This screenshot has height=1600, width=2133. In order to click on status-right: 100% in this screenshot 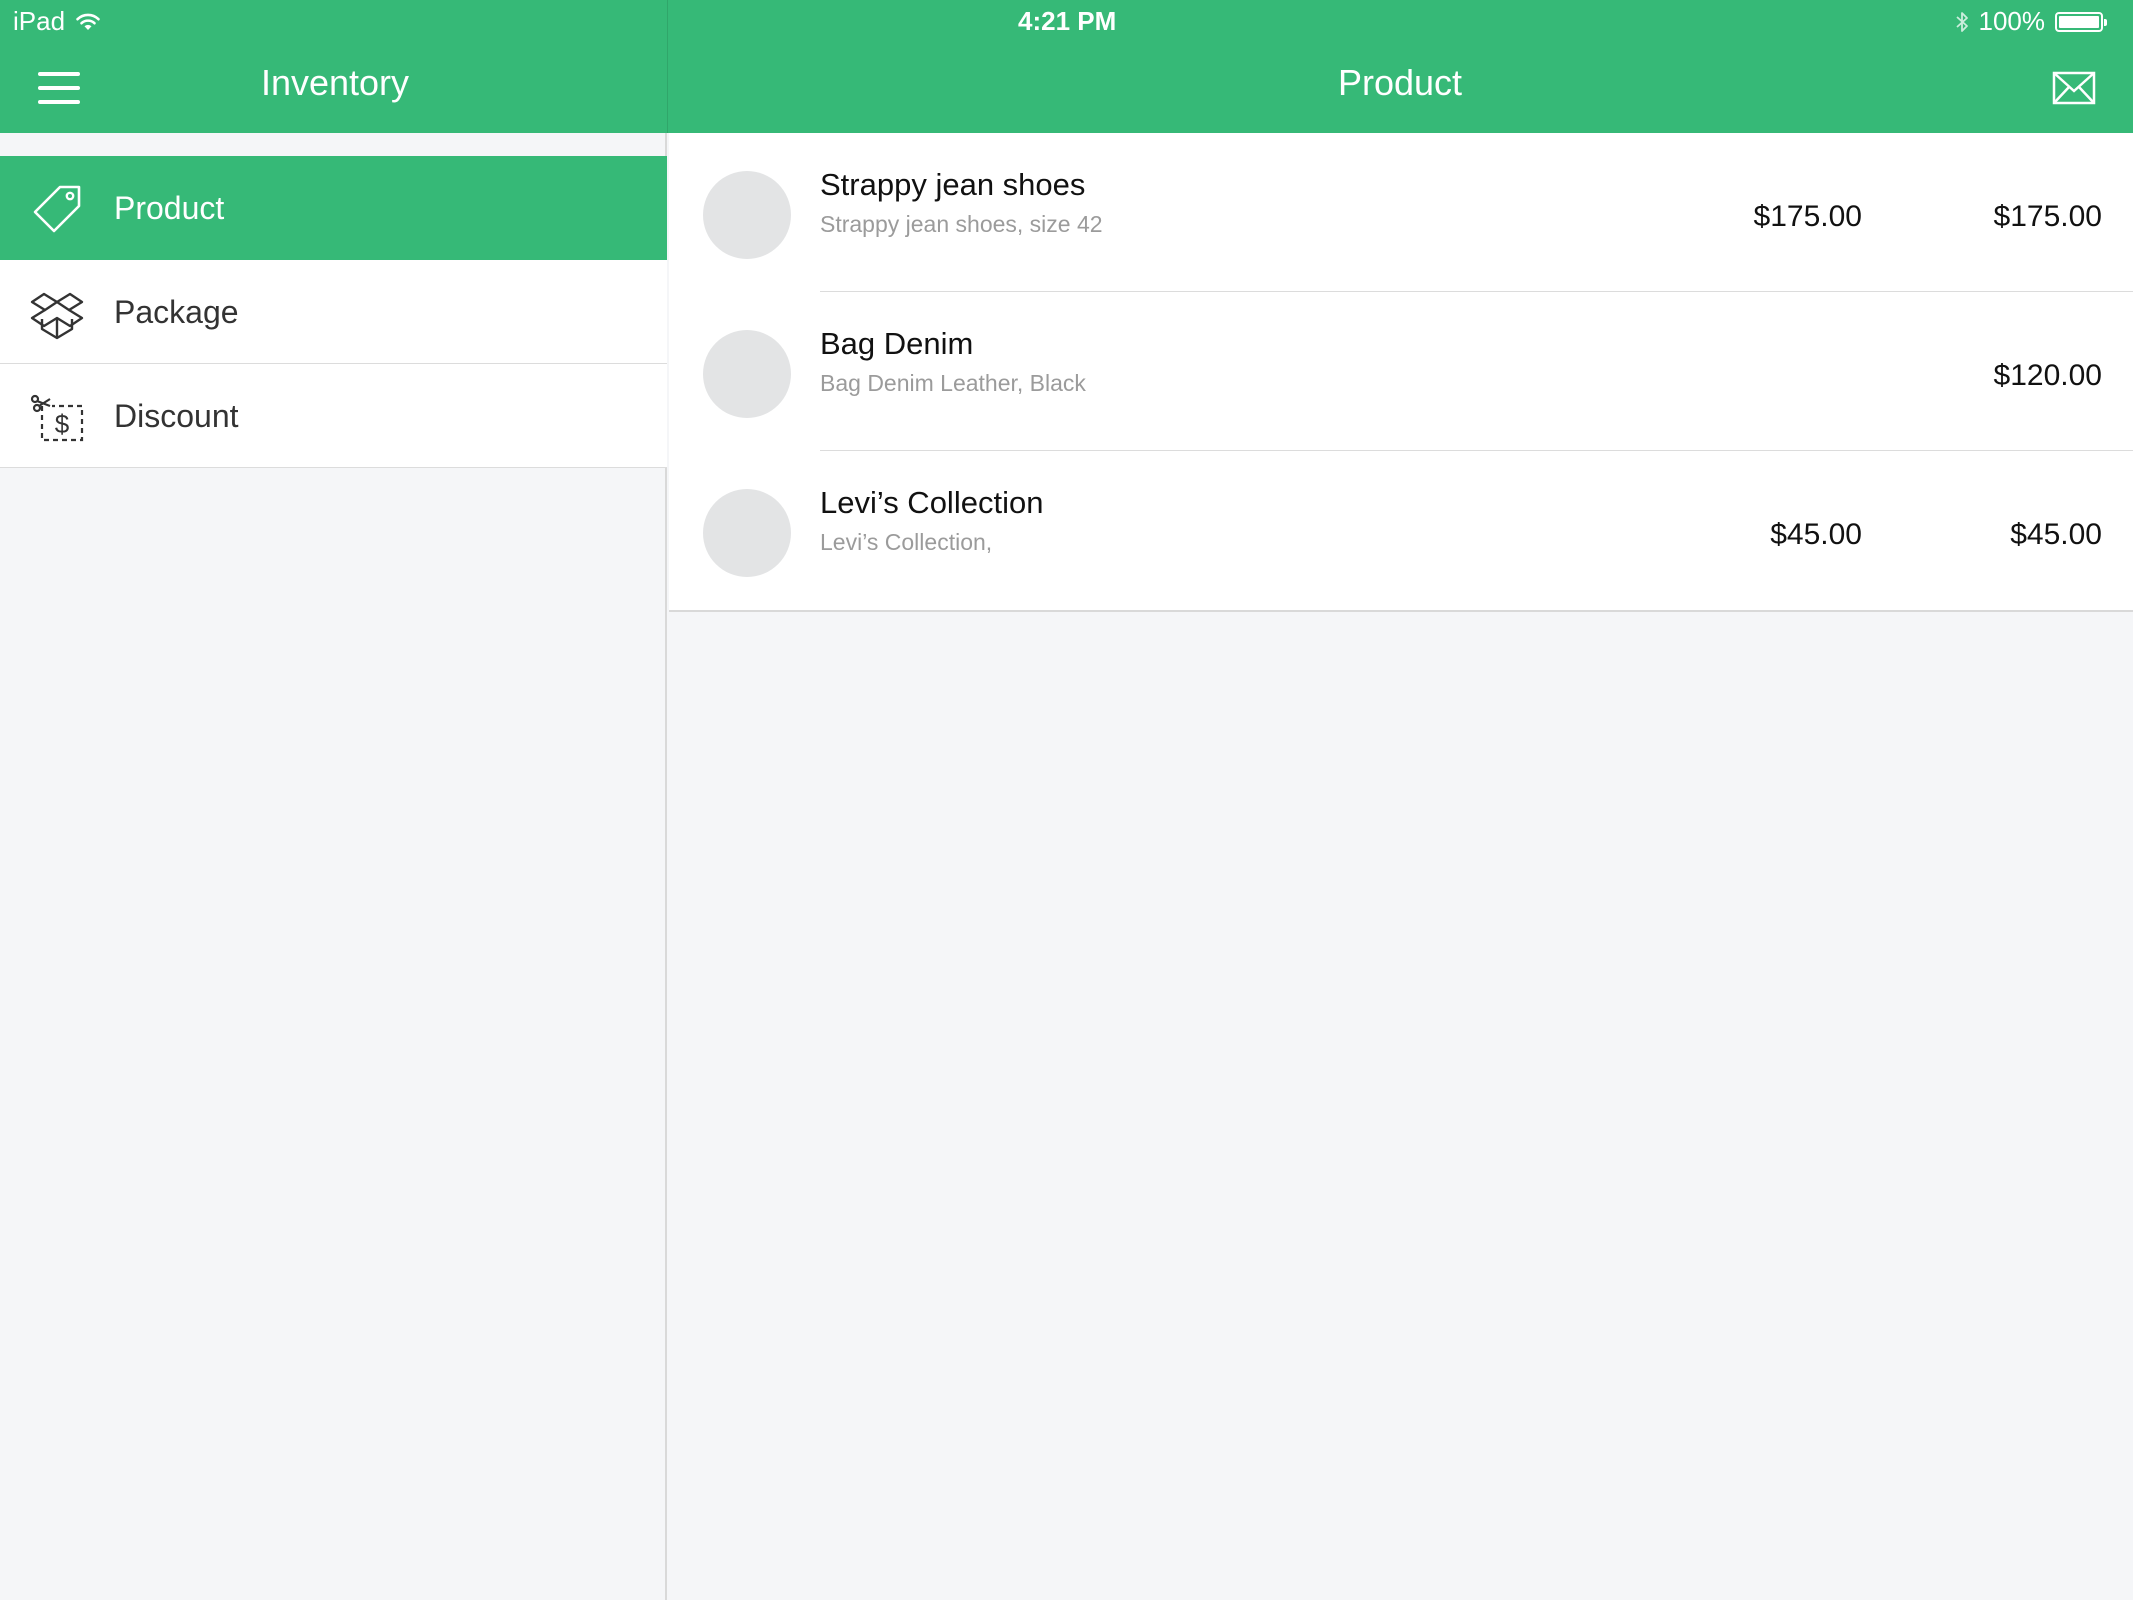, I will do `click(2031, 21)`.